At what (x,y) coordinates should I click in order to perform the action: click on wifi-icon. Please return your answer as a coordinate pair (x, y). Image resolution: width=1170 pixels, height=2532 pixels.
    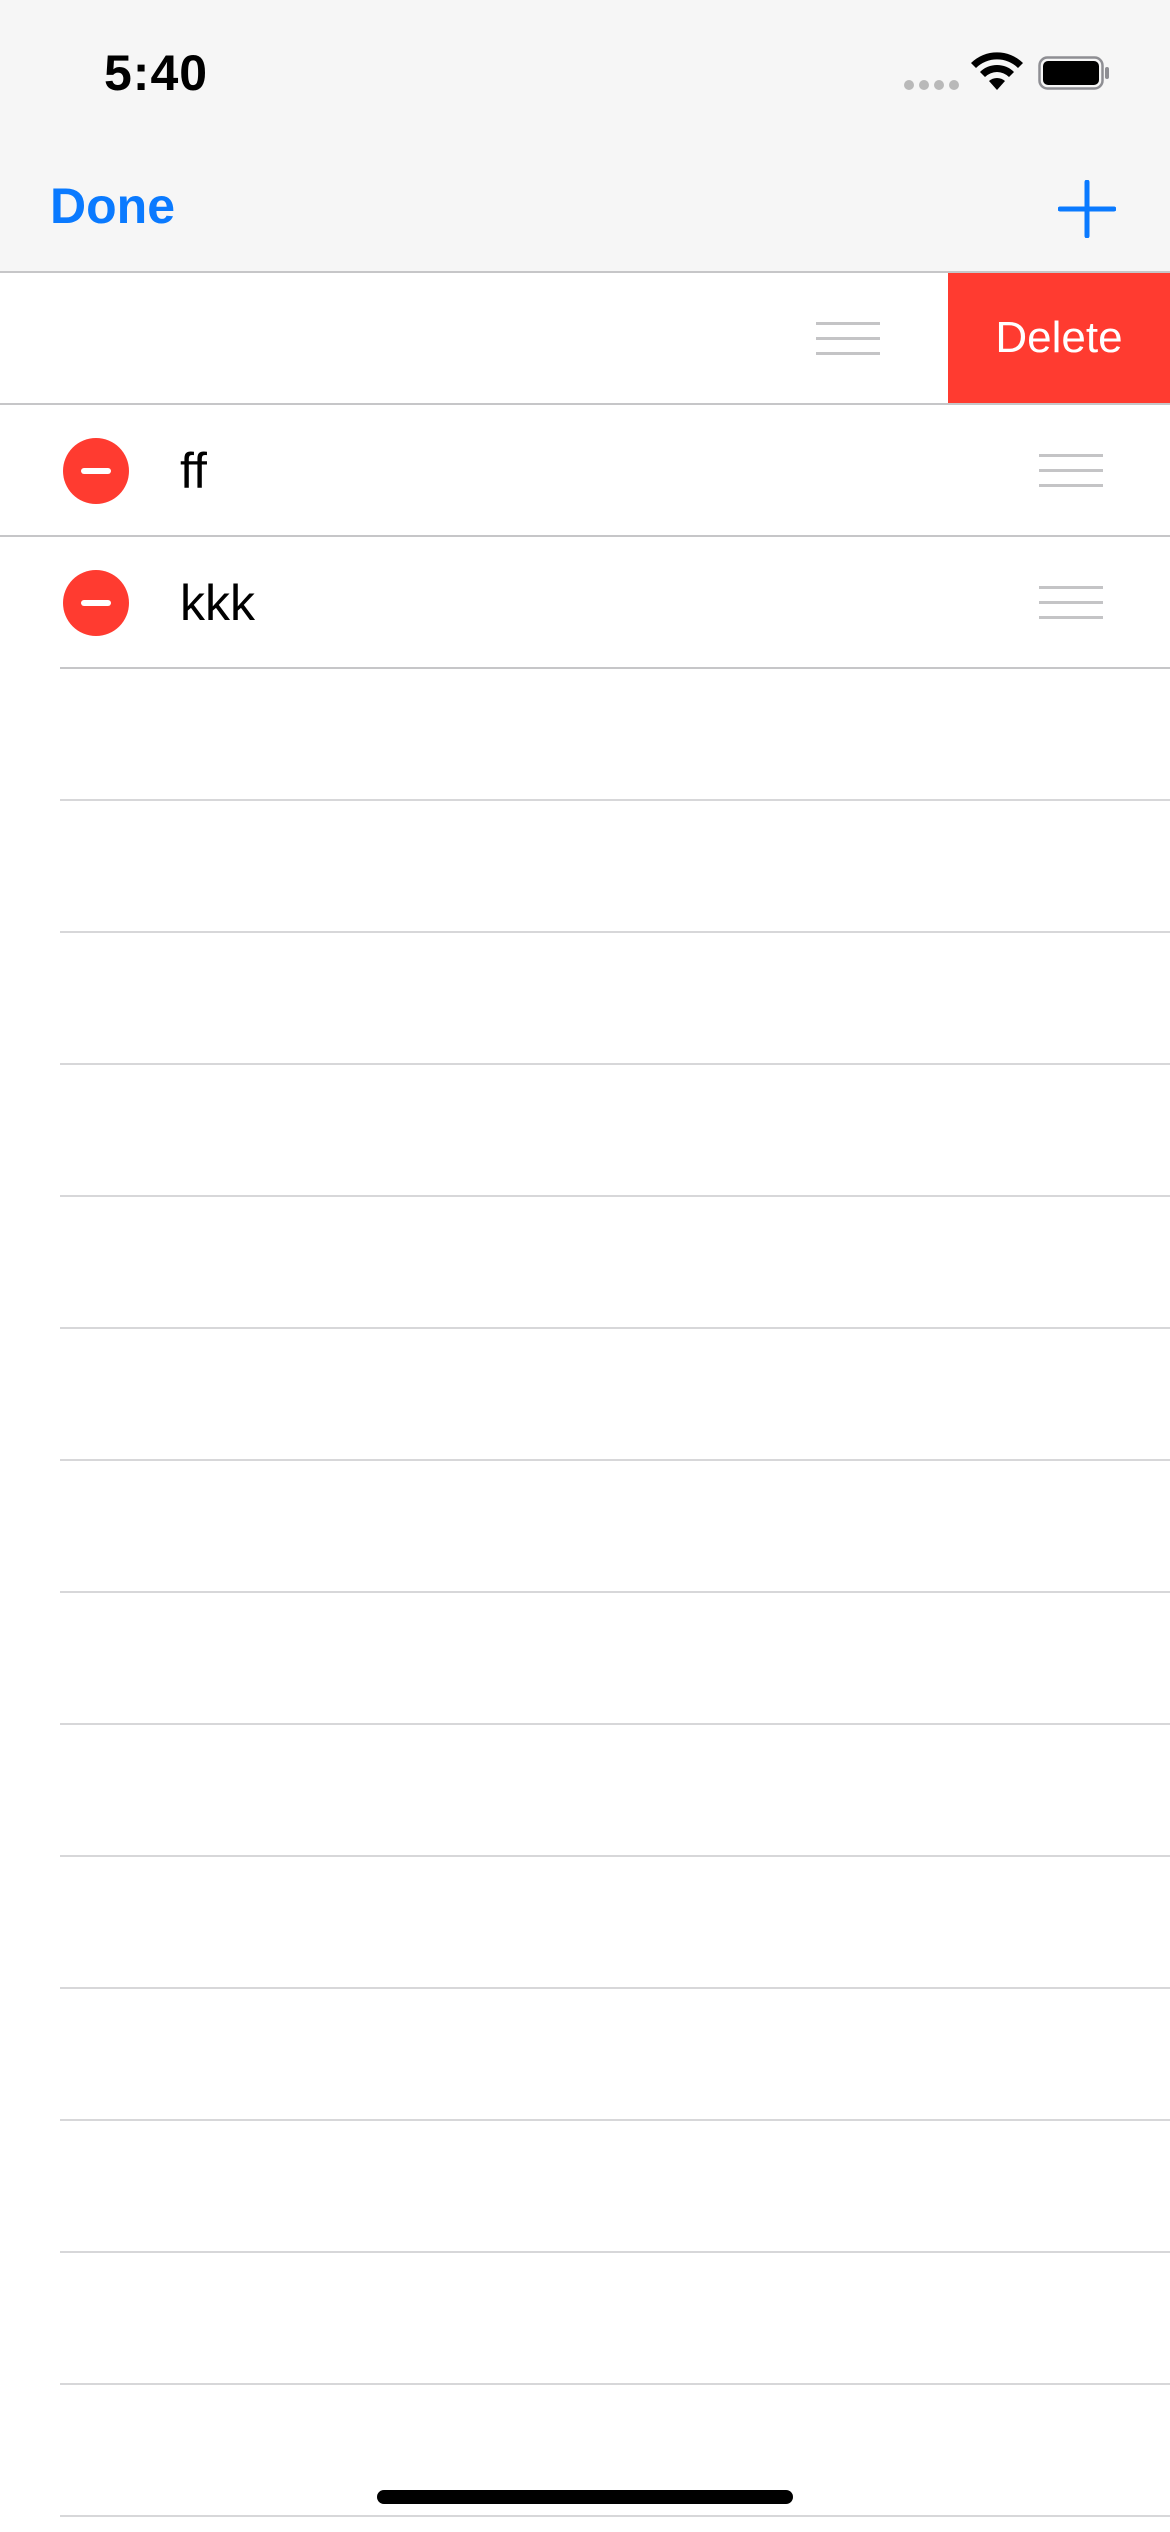
    Looking at the image, I should click on (997, 71).